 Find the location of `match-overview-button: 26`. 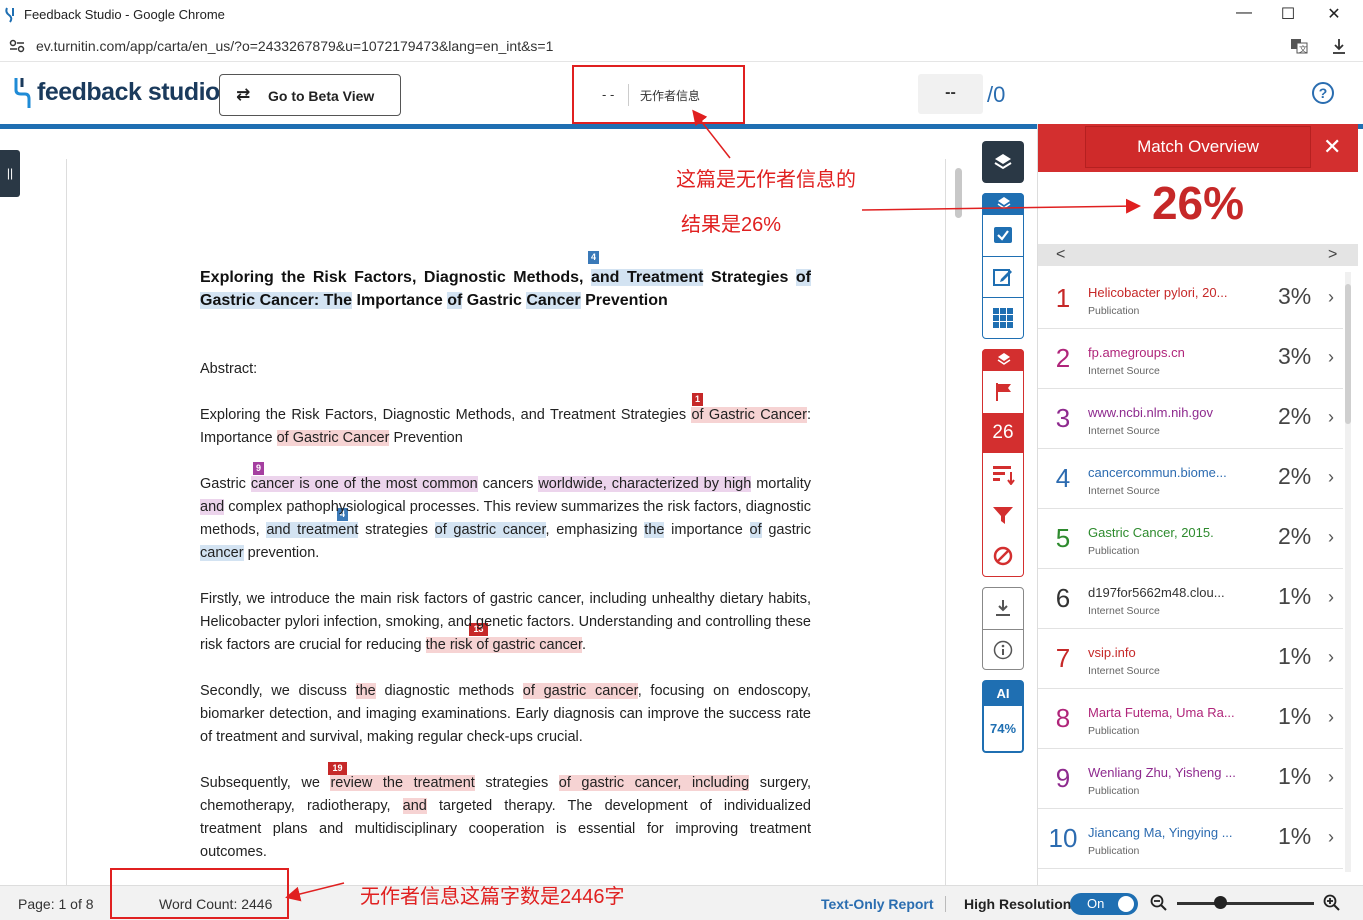

match-overview-button: 26 is located at coordinates (1003, 433).